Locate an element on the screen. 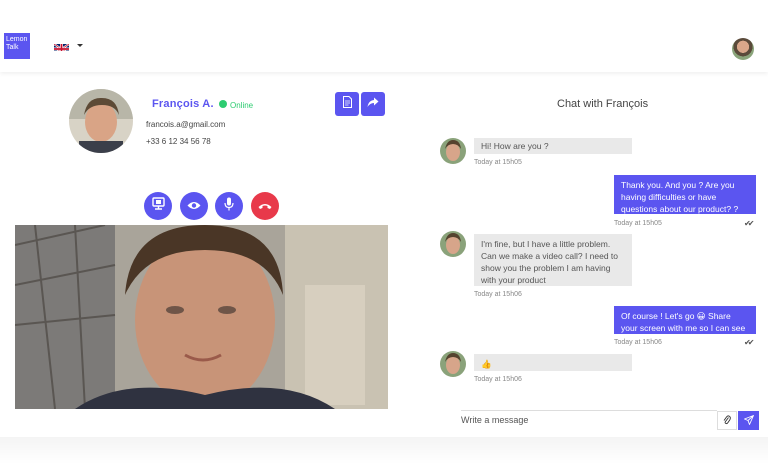 Image resolution: width=768 pixels, height=464 pixels. hang-up-icon is located at coordinates (265, 206).